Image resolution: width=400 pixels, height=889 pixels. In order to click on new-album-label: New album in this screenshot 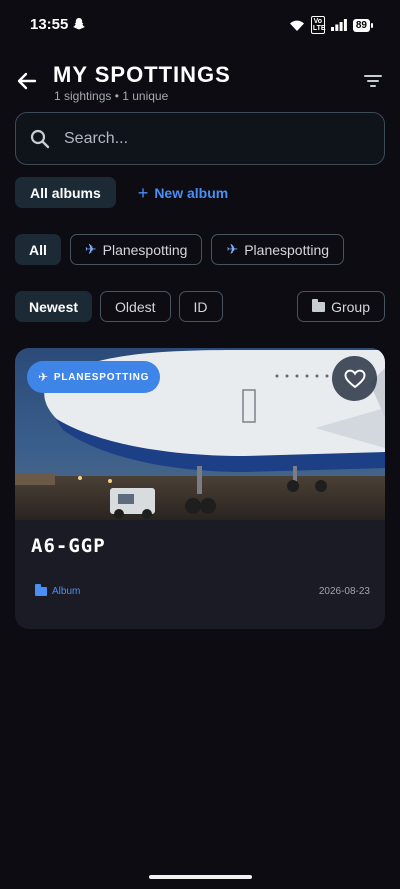, I will do `click(191, 192)`.